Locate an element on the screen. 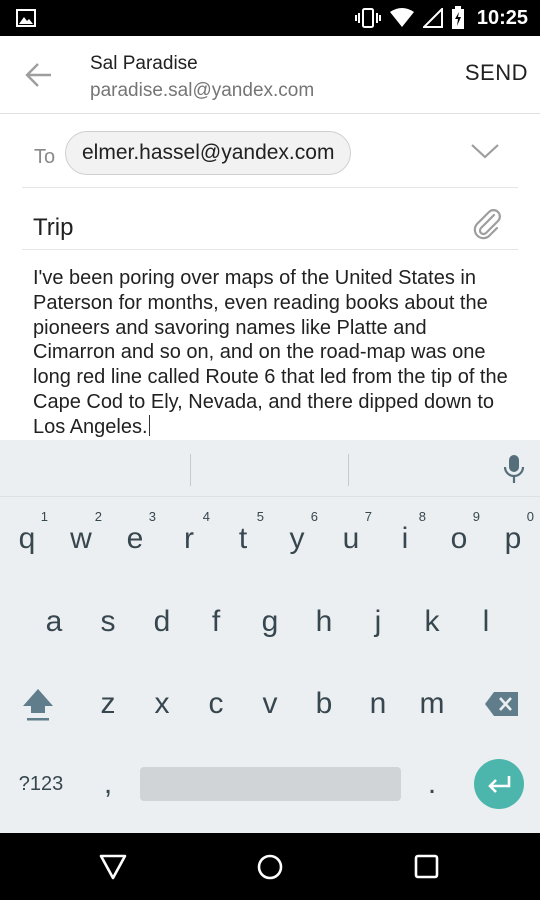 The height and width of the screenshot is (900, 540). key-hint: 9 is located at coordinates (476, 516).